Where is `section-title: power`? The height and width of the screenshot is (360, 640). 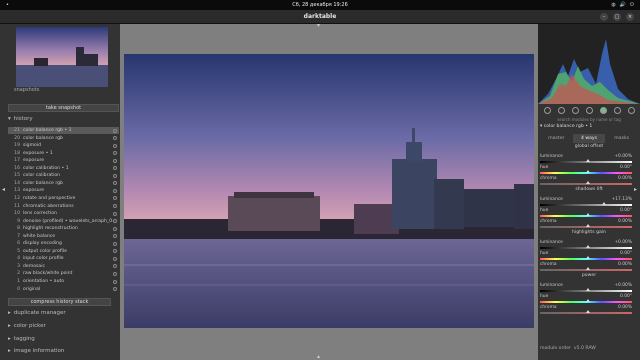
section-title: power is located at coordinates (589, 275).